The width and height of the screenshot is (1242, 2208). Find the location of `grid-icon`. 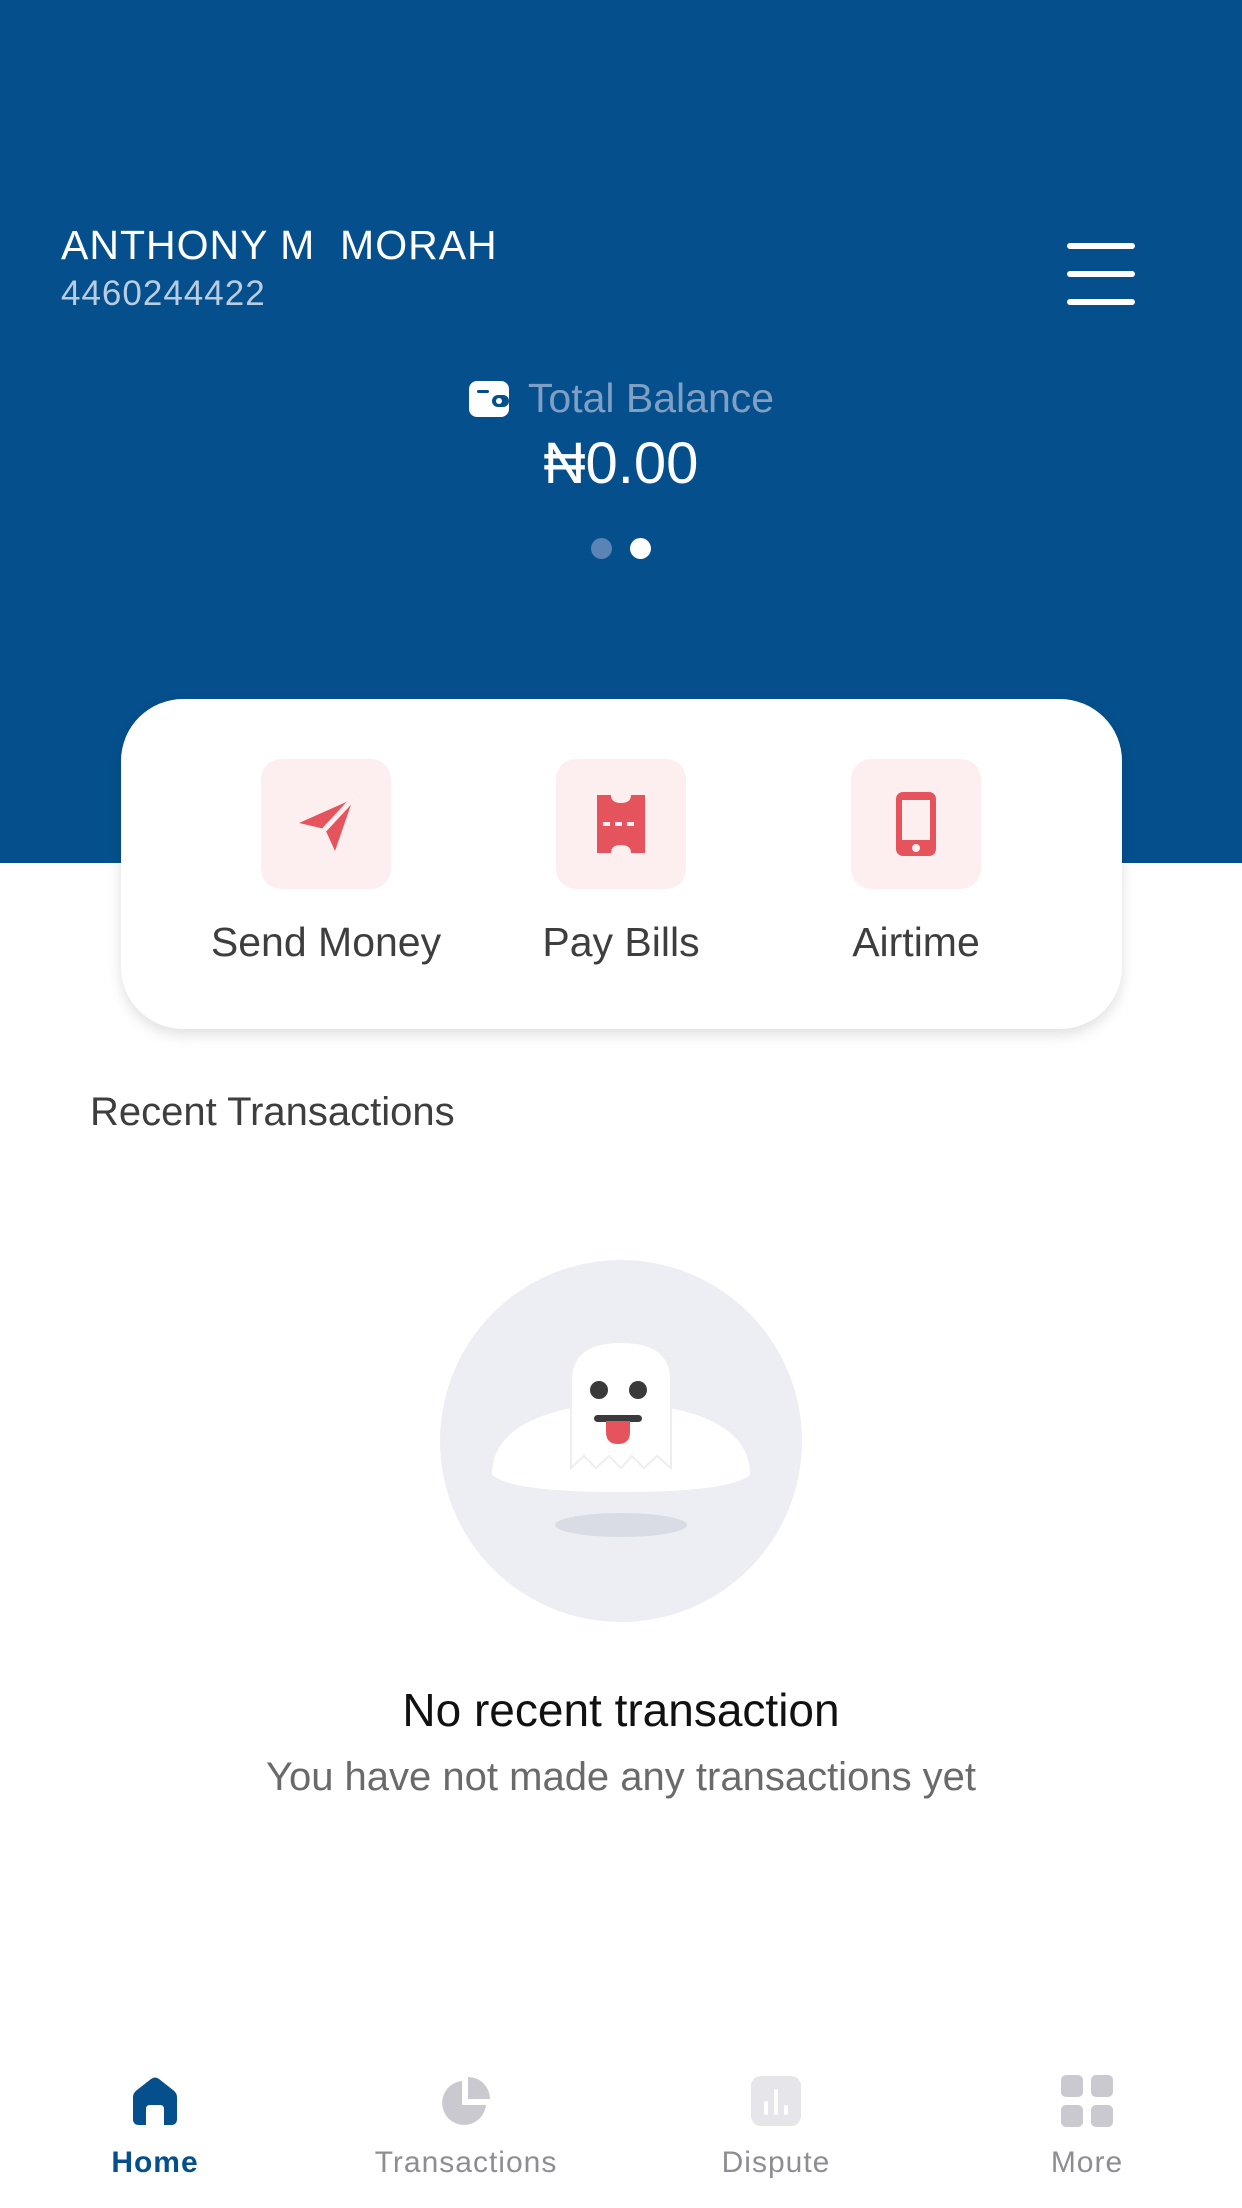

grid-icon is located at coordinates (1087, 2101).